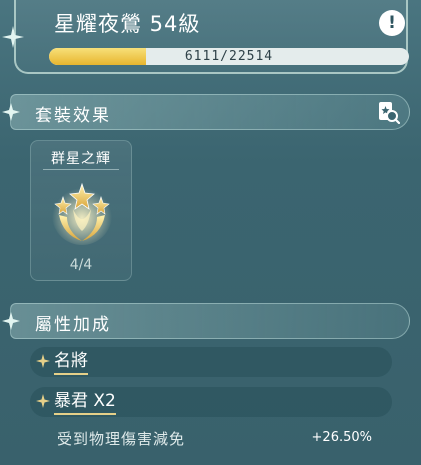  Describe the element at coordinates (81, 265) in the screenshot. I see `set-count: 4/4` at that location.